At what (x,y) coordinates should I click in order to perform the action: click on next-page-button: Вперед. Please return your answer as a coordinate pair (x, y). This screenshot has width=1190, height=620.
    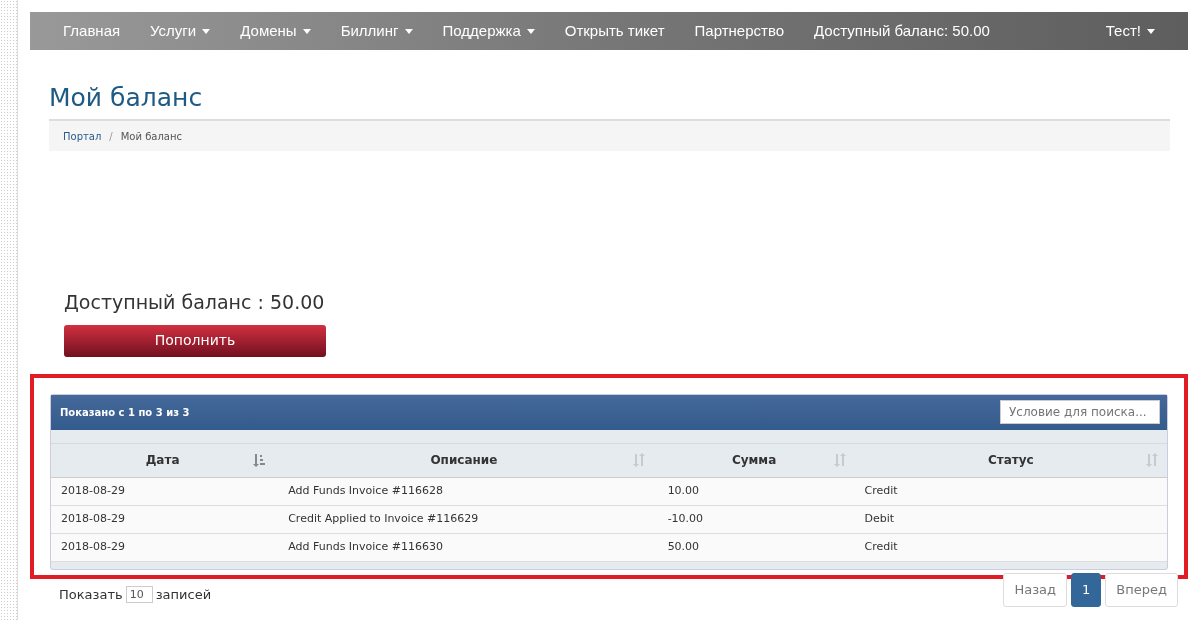
    Looking at the image, I should click on (1141, 589).